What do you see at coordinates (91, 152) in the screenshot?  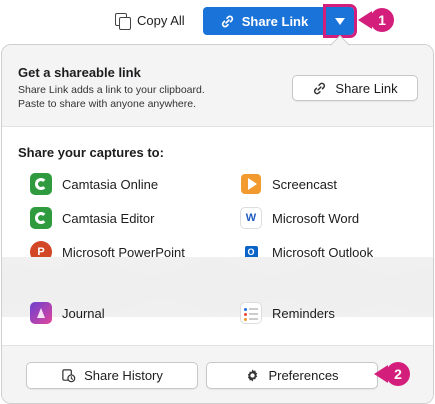 I see `captures-heading: Share your captures to:` at bounding box center [91, 152].